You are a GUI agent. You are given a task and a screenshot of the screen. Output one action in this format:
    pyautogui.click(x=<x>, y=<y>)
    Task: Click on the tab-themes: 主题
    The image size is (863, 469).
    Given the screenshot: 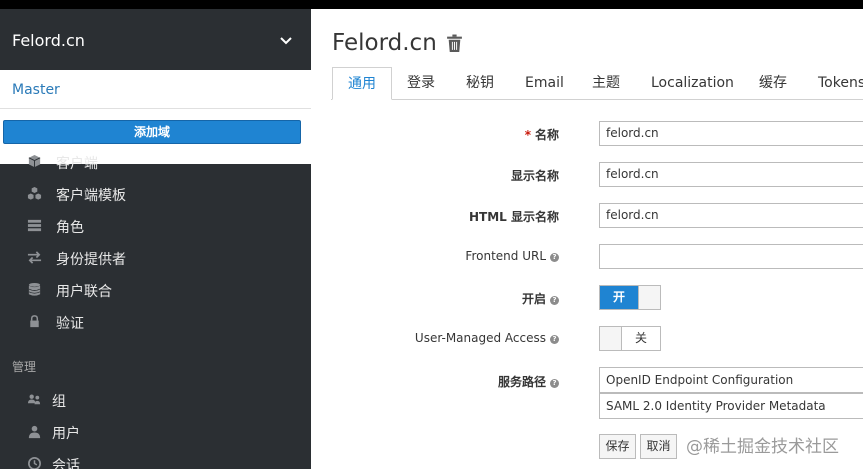 What is the action you would take?
    pyautogui.click(x=606, y=83)
    